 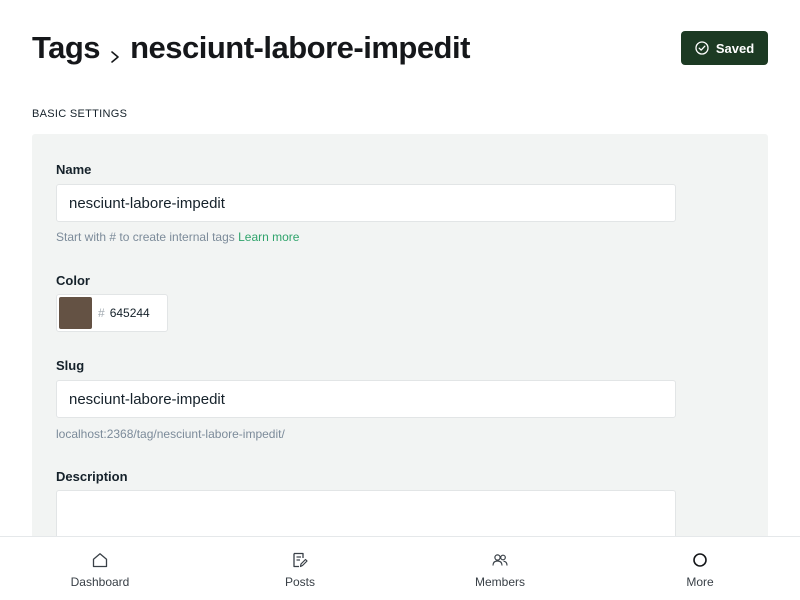 What do you see at coordinates (300, 47) in the screenshot?
I see `page-title: nesciunt-labore-impedit` at bounding box center [300, 47].